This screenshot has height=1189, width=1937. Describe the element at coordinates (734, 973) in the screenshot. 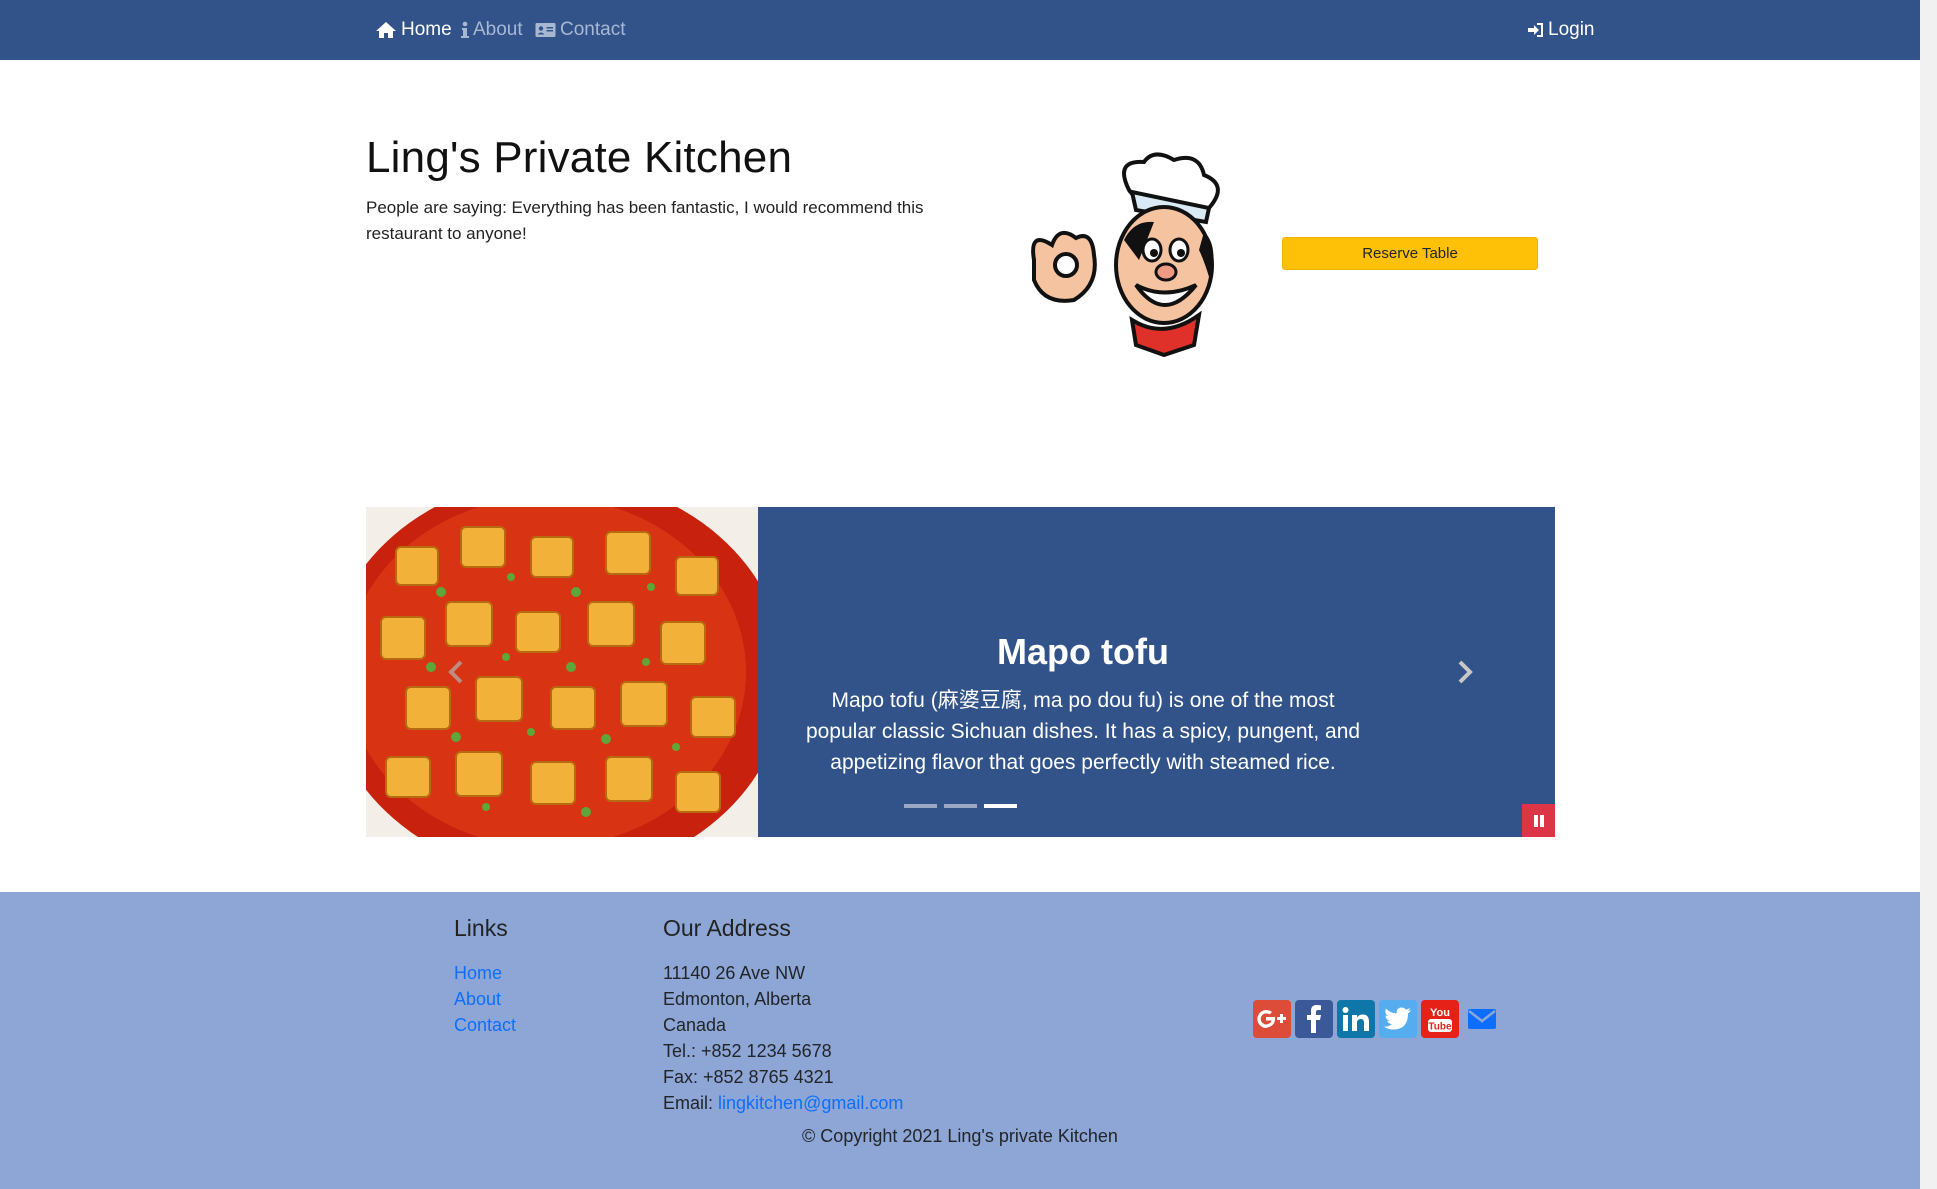

I see `address-street: 11140 26 Ave NW` at that location.